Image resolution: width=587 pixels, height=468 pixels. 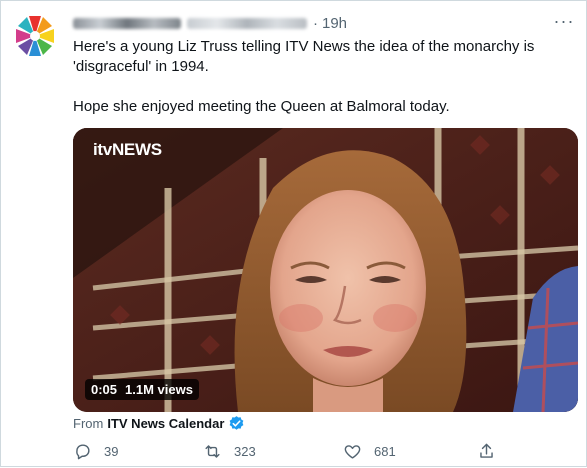 What do you see at coordinates (88, 423) in the screenshot?
I see `from-prefix: From` at bounding box center [88, 423].